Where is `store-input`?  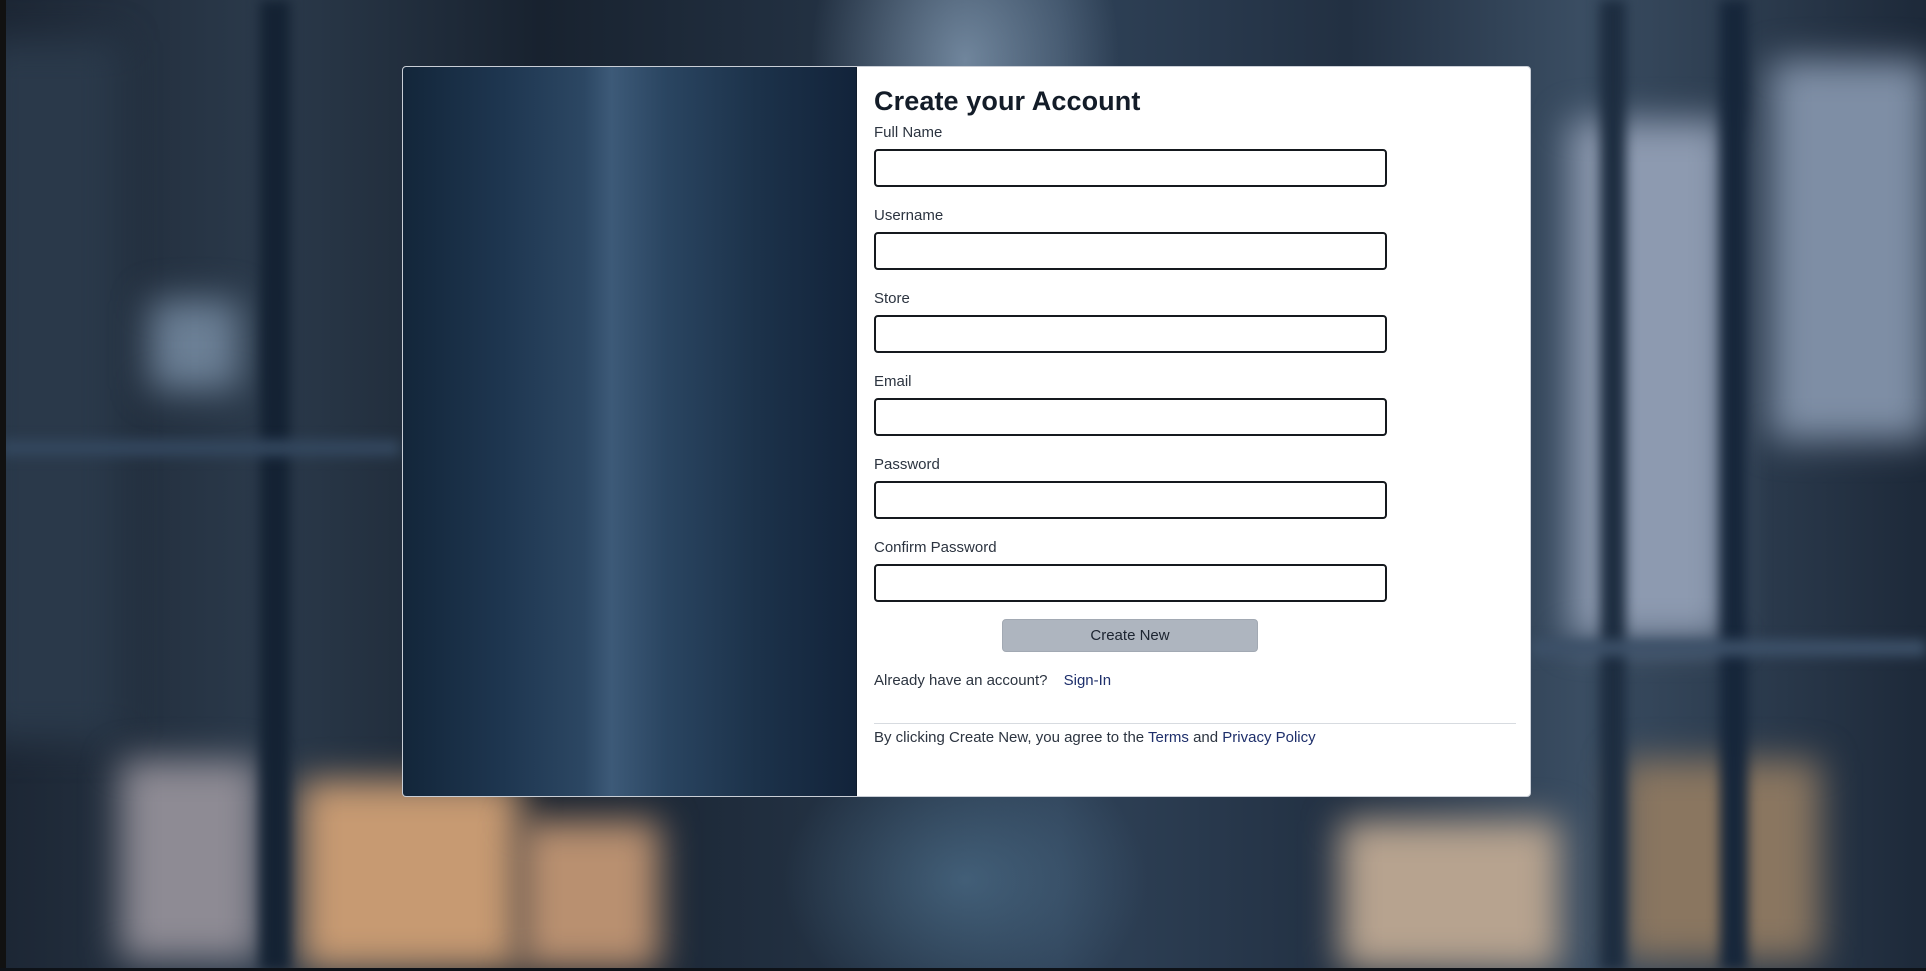
store-input is located at coordinates (1130, 334).